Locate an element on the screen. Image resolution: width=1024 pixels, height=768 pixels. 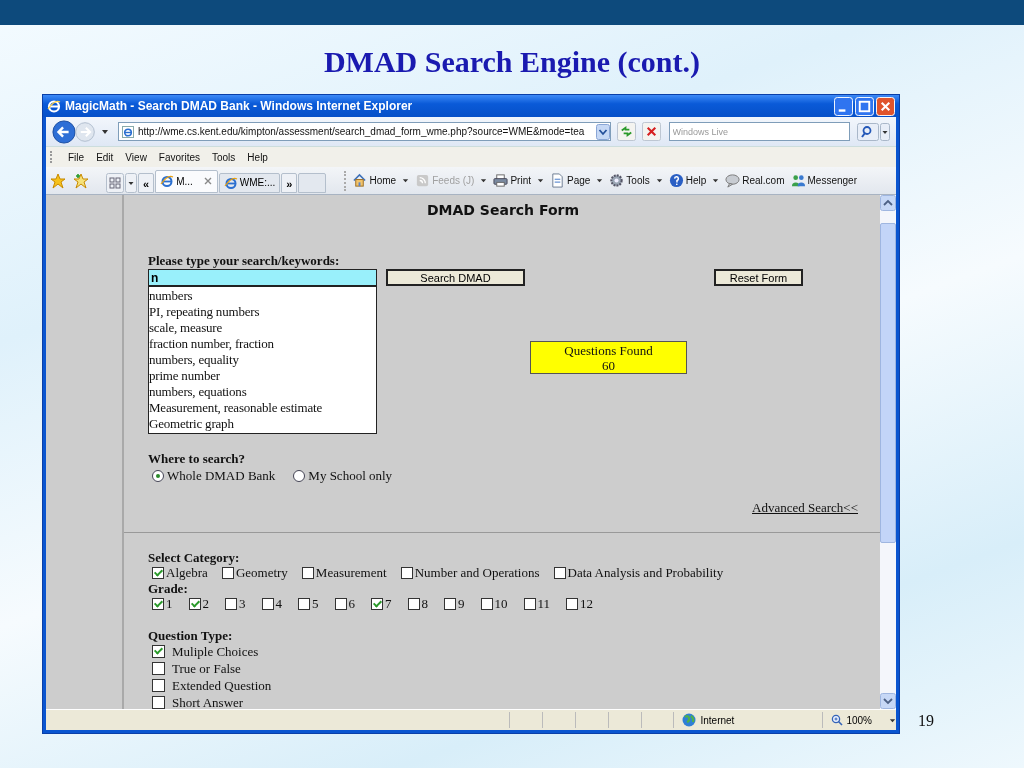
checkbox-label: 11 is located at coordinates (544, 604).